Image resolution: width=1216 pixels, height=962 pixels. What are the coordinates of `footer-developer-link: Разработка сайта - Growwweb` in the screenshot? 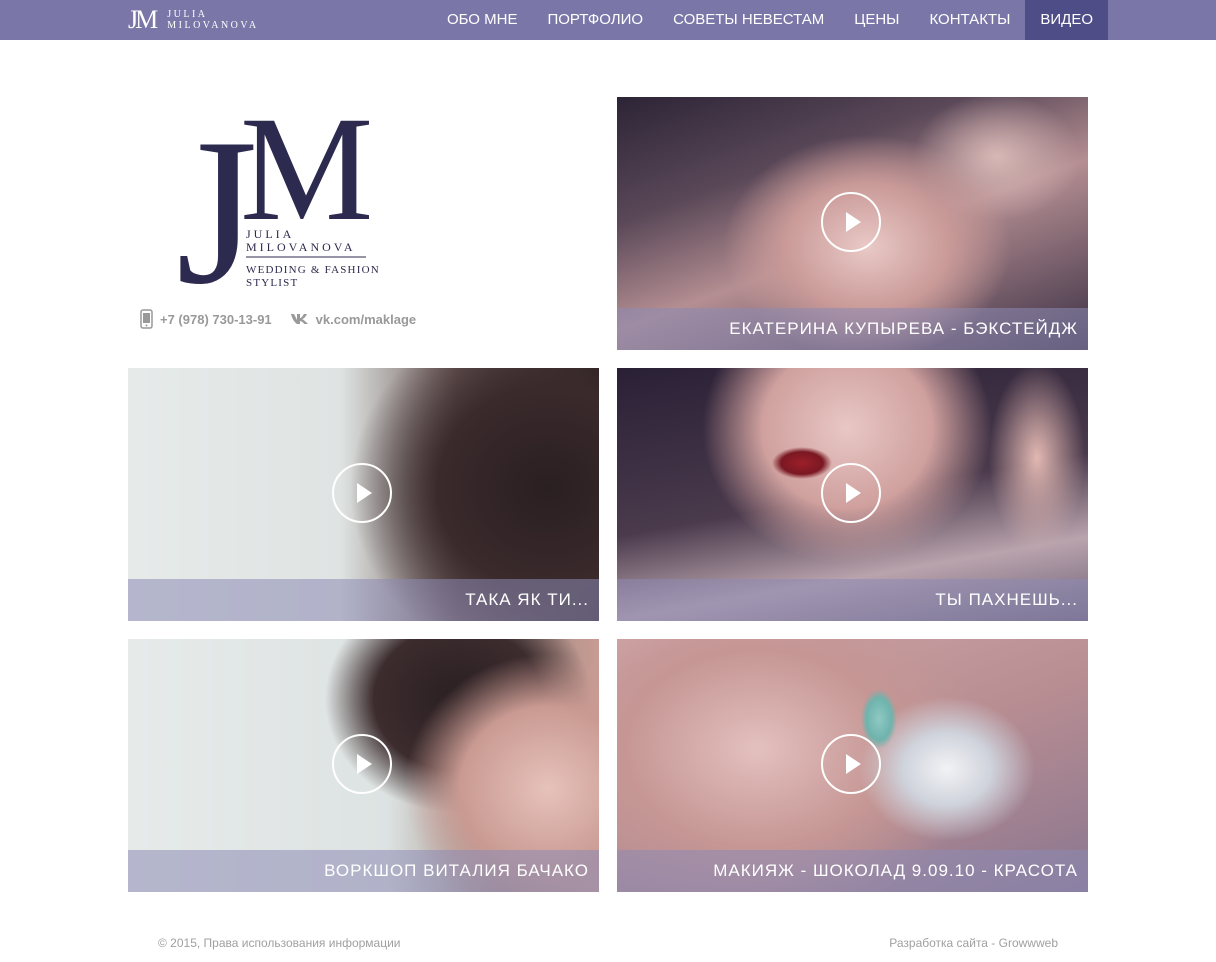 It's located at (973, 943).